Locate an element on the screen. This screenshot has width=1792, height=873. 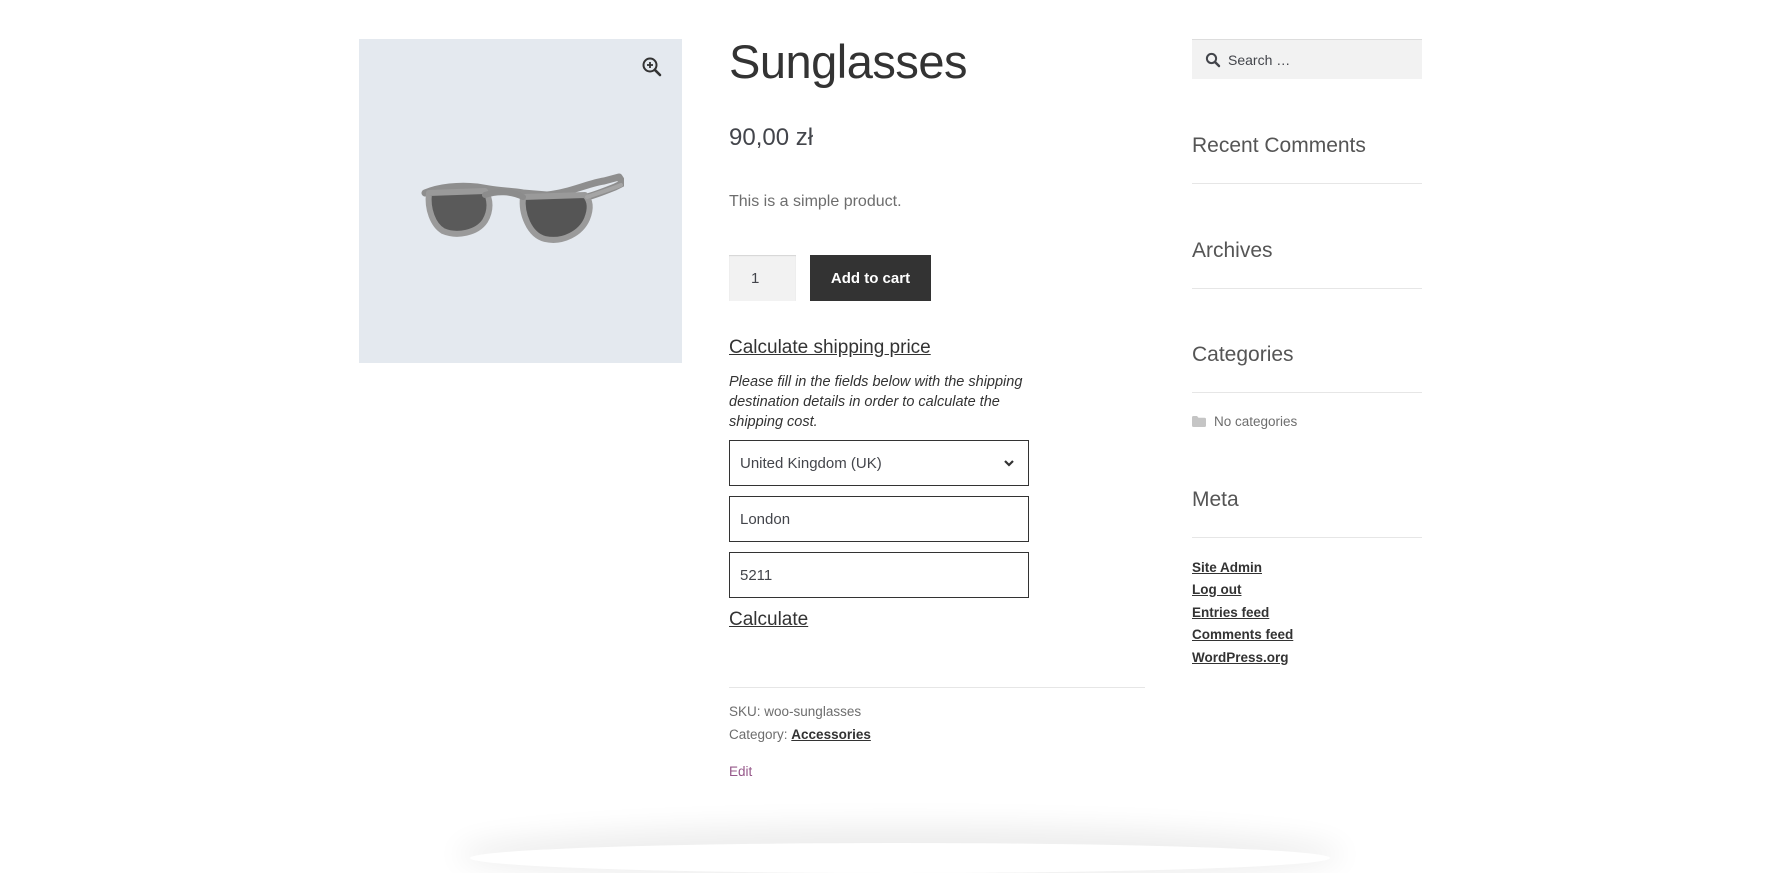
widget-title-archives: Archives is located at coordinates (1232, 250).